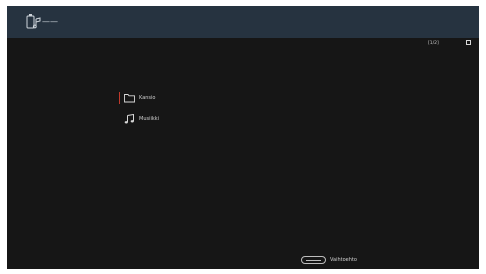 This screenshot has width=486, height=274. I want to click on checkbox-icon, so click(468, 42).